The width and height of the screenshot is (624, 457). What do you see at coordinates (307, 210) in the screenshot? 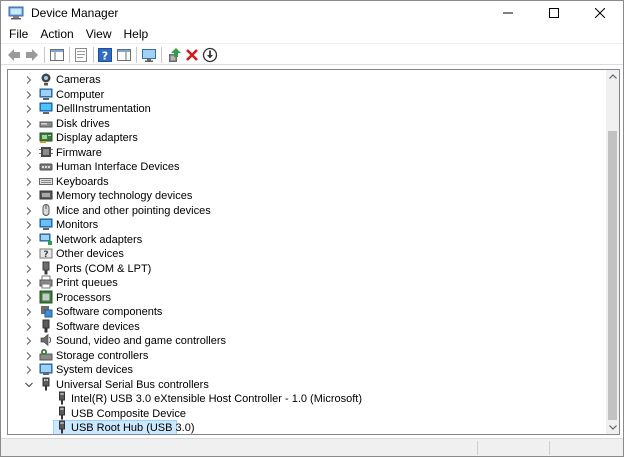
I see `tree-category-mouse: Mice and other pointing devices` at bounding box center [307, 210].